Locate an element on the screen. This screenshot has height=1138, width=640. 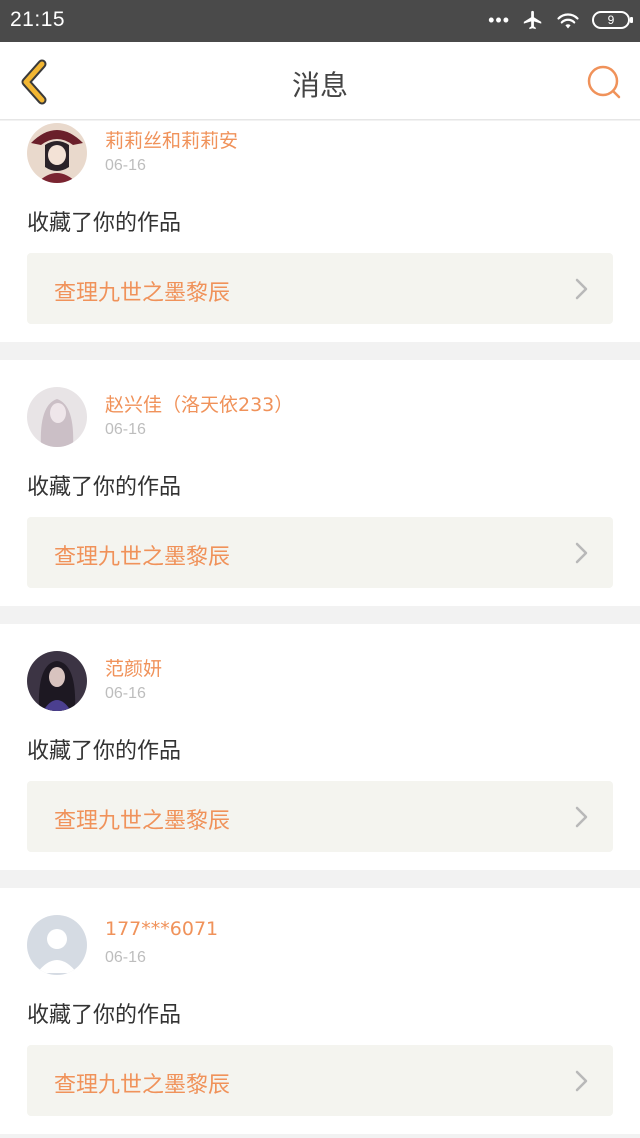
airplane-icon is located at coordinates (532, 20).